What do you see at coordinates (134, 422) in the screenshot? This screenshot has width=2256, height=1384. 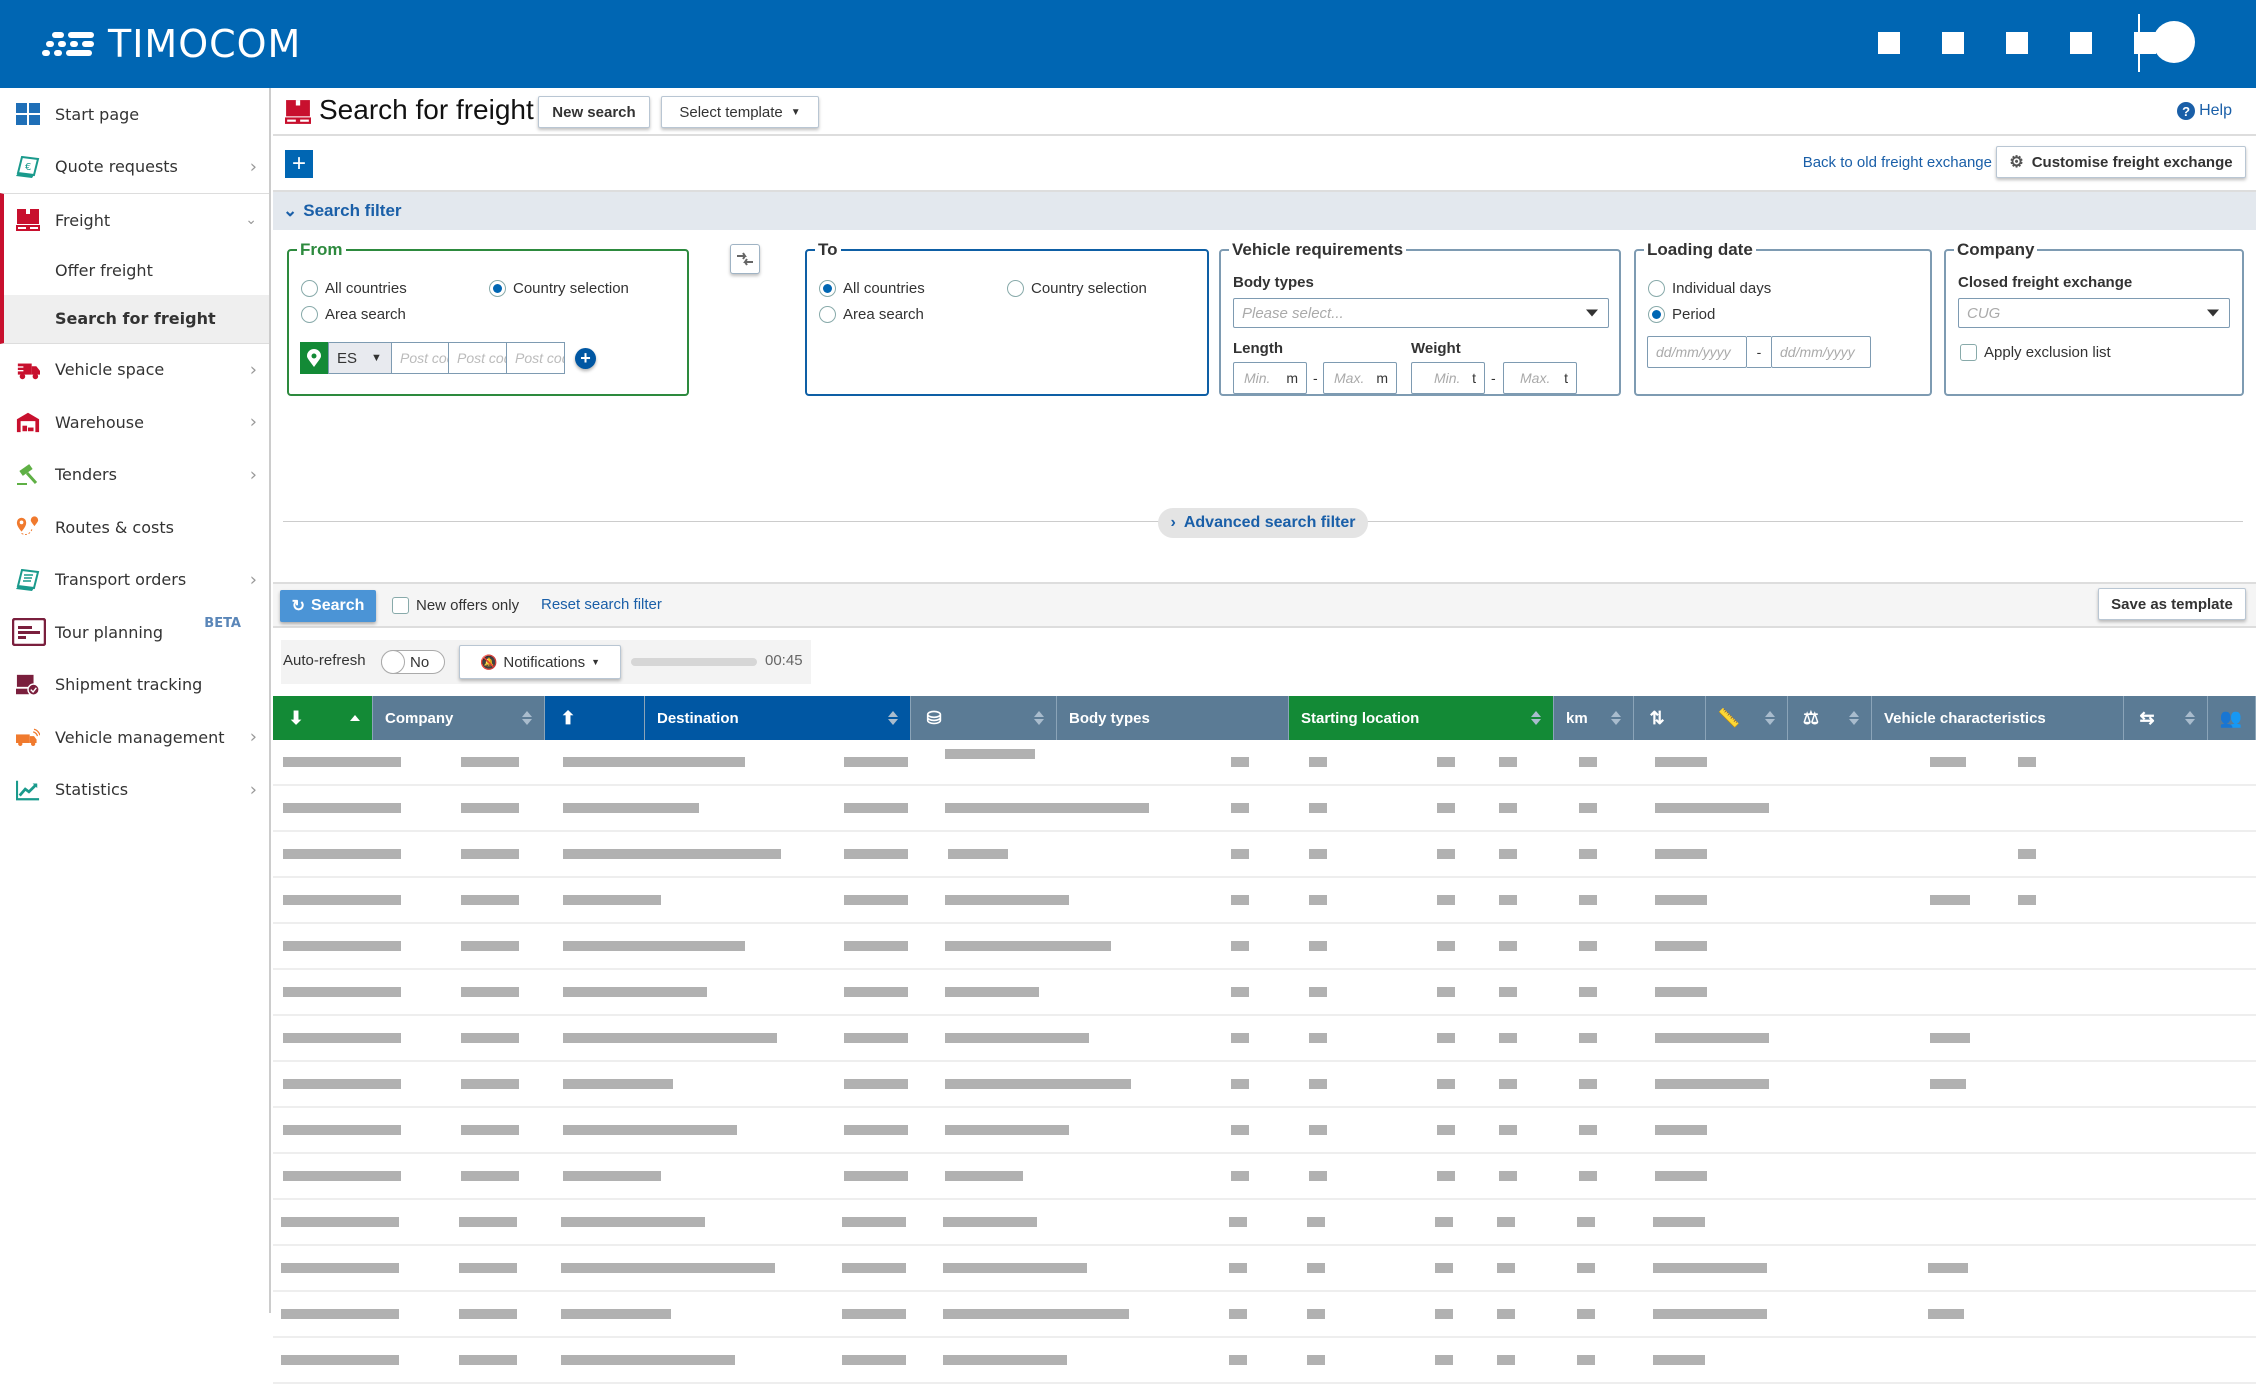 I see `sidebar-item-warehouse: Warehouse ›` at bounding box center [134, 422].